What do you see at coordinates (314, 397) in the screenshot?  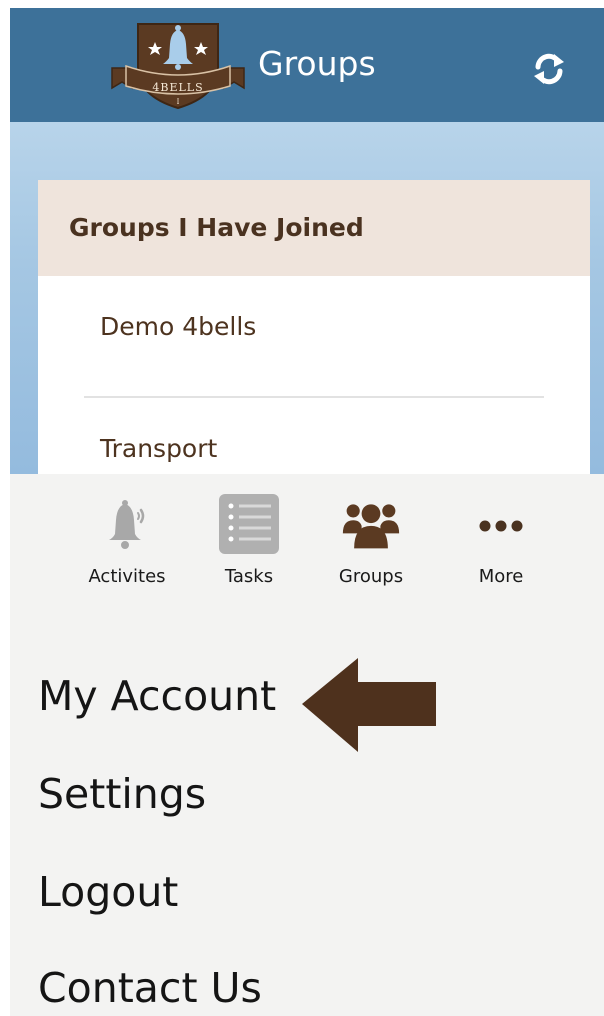 I see `group-divider` at bounding box center [314, 397].